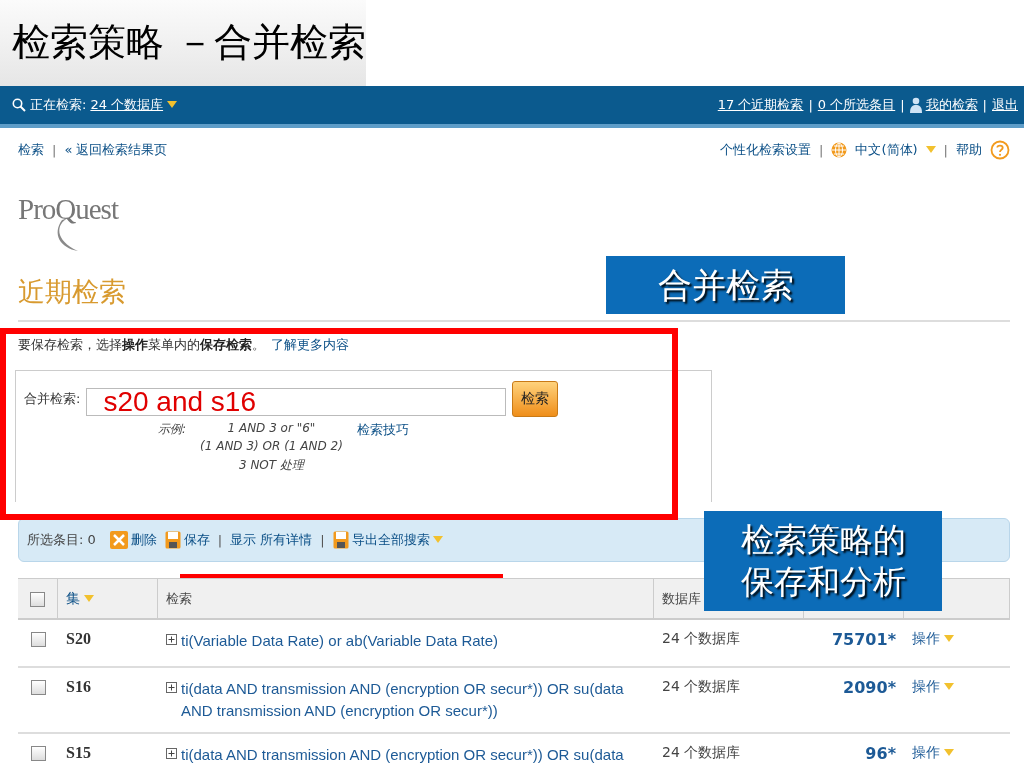 This screenshot has width=1024, height=768. What do you see at coordinates (271, 540) in the screenshot?
I see `toolbar-action: 显示 所有详情` at bounding box center [271, 540].